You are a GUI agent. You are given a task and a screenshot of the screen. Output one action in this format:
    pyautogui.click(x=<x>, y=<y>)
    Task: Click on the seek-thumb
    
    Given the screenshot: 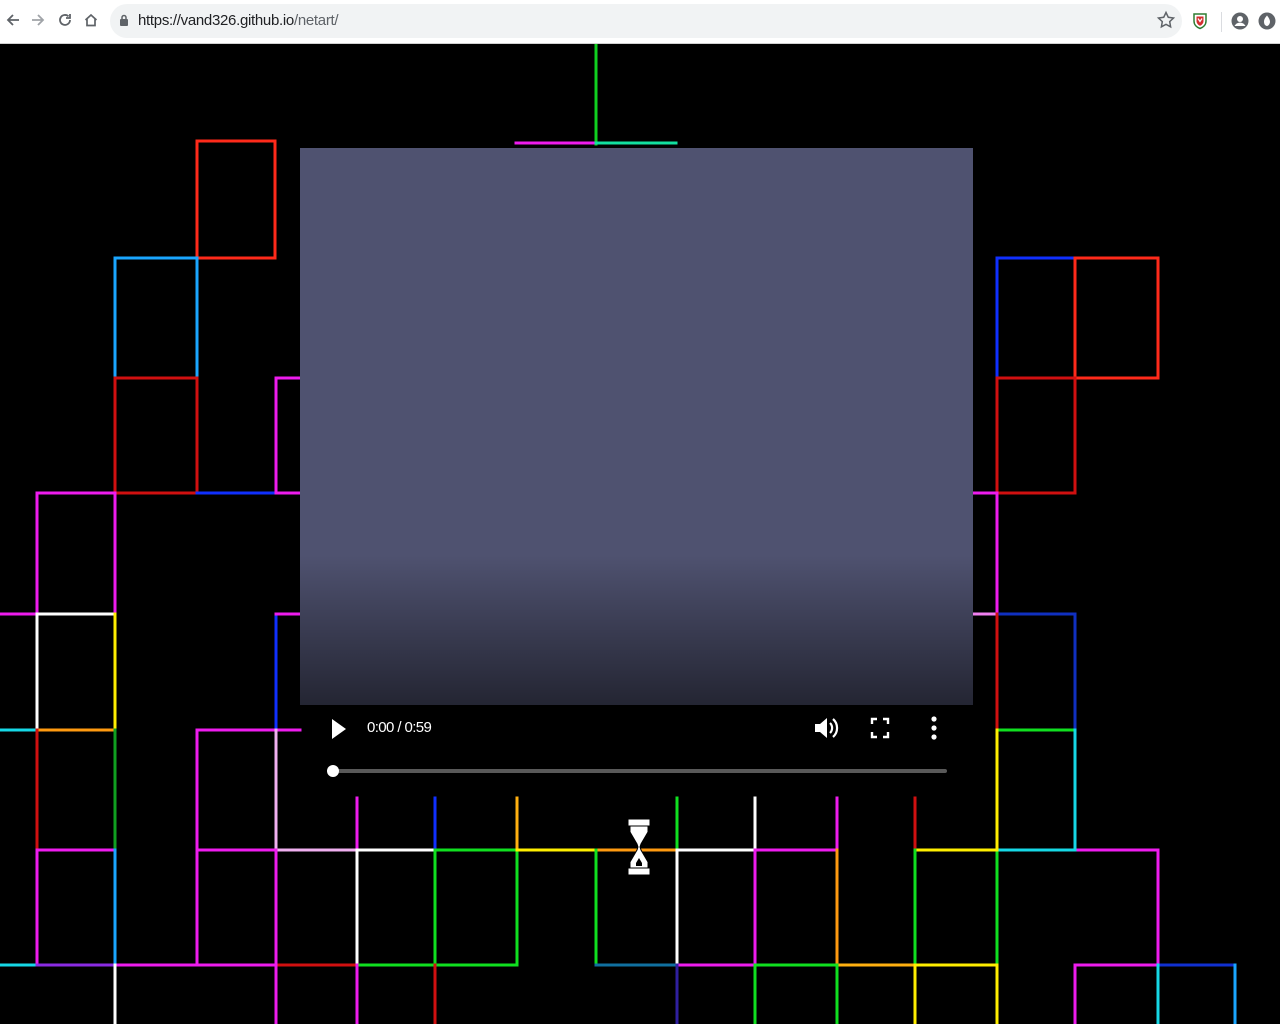 What is the action you would take?
    pyautogui.click(x=333, y=771)
    